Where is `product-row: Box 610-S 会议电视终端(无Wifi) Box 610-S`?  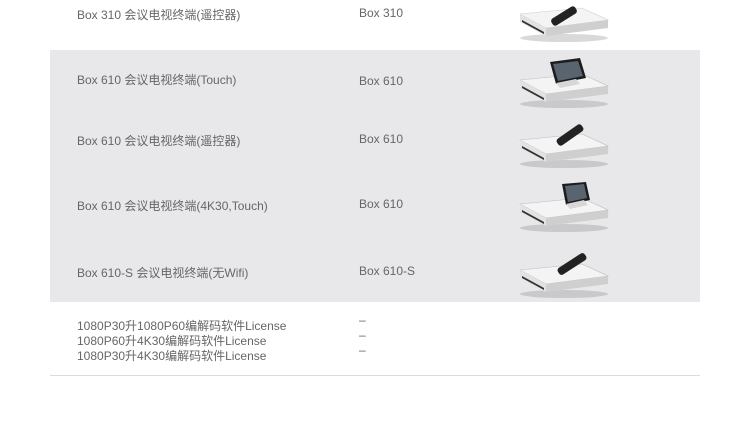
product-row: Box 610-S 会议电视终端(无Wifi) Box 610-S is located at coordinates (375, 269).